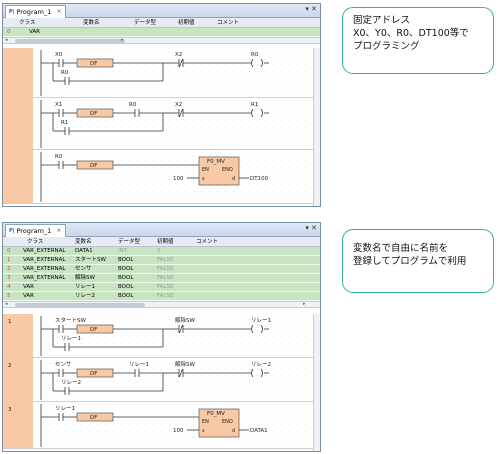 This screenshot has width=500, height=454. What do you see at coordinates (227, 422) in the screenshot?
I see `fb-eno: ENO` at bounding box center [227, 422].